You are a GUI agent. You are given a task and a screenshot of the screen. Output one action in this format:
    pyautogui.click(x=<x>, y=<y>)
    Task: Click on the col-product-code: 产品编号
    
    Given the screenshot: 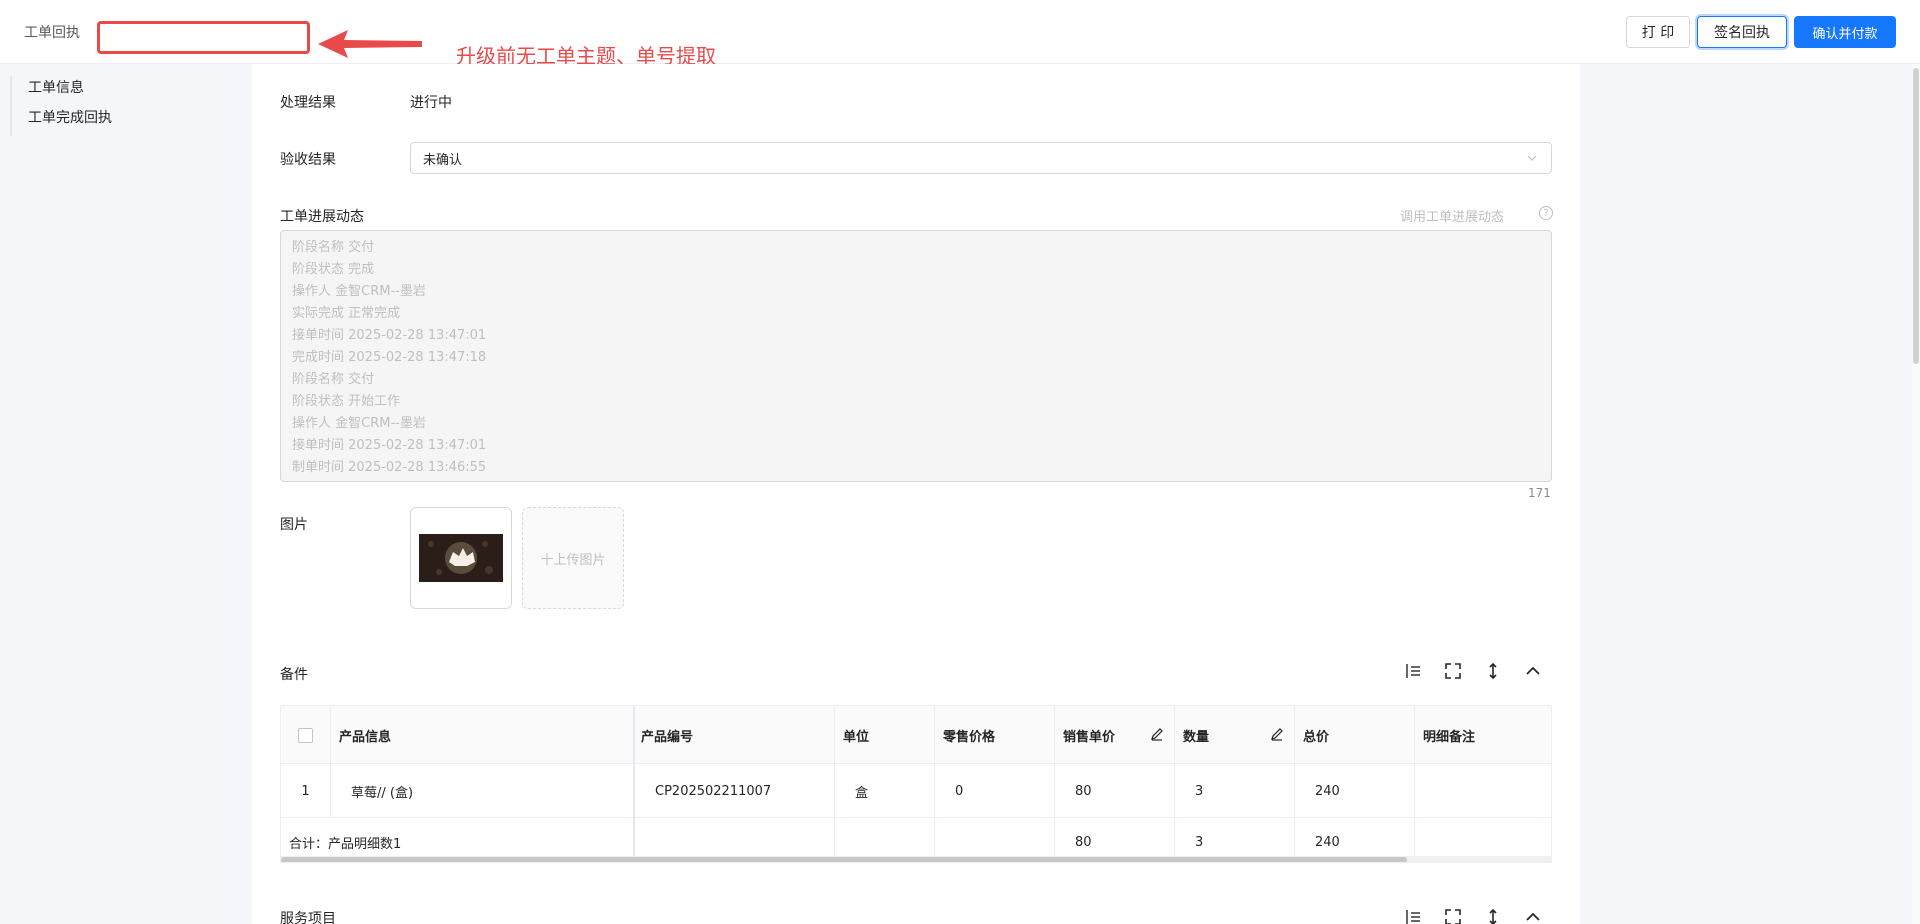 What is the action you would take?
    pyautogui.click(x=735, y=735)
    